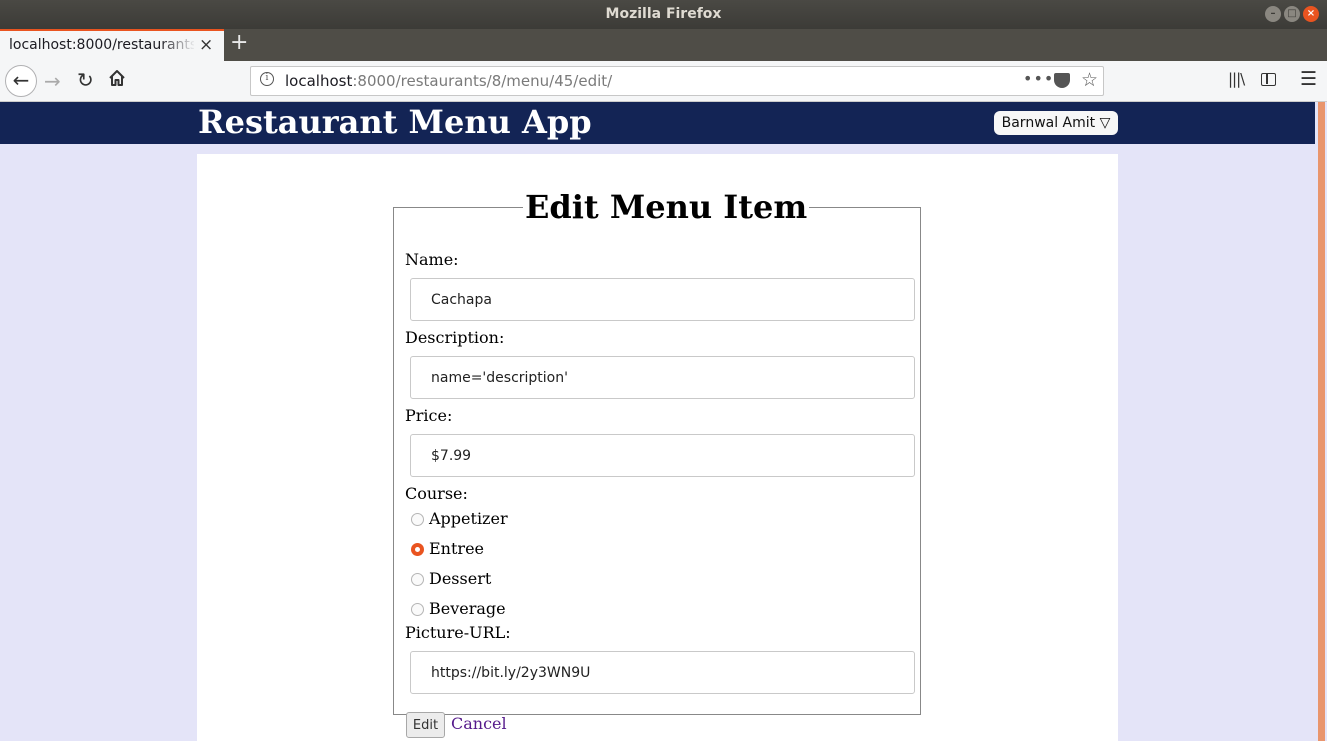  Describe the element at coordinates (117, 78) in the screenshot. I see `home-icon` at that location.